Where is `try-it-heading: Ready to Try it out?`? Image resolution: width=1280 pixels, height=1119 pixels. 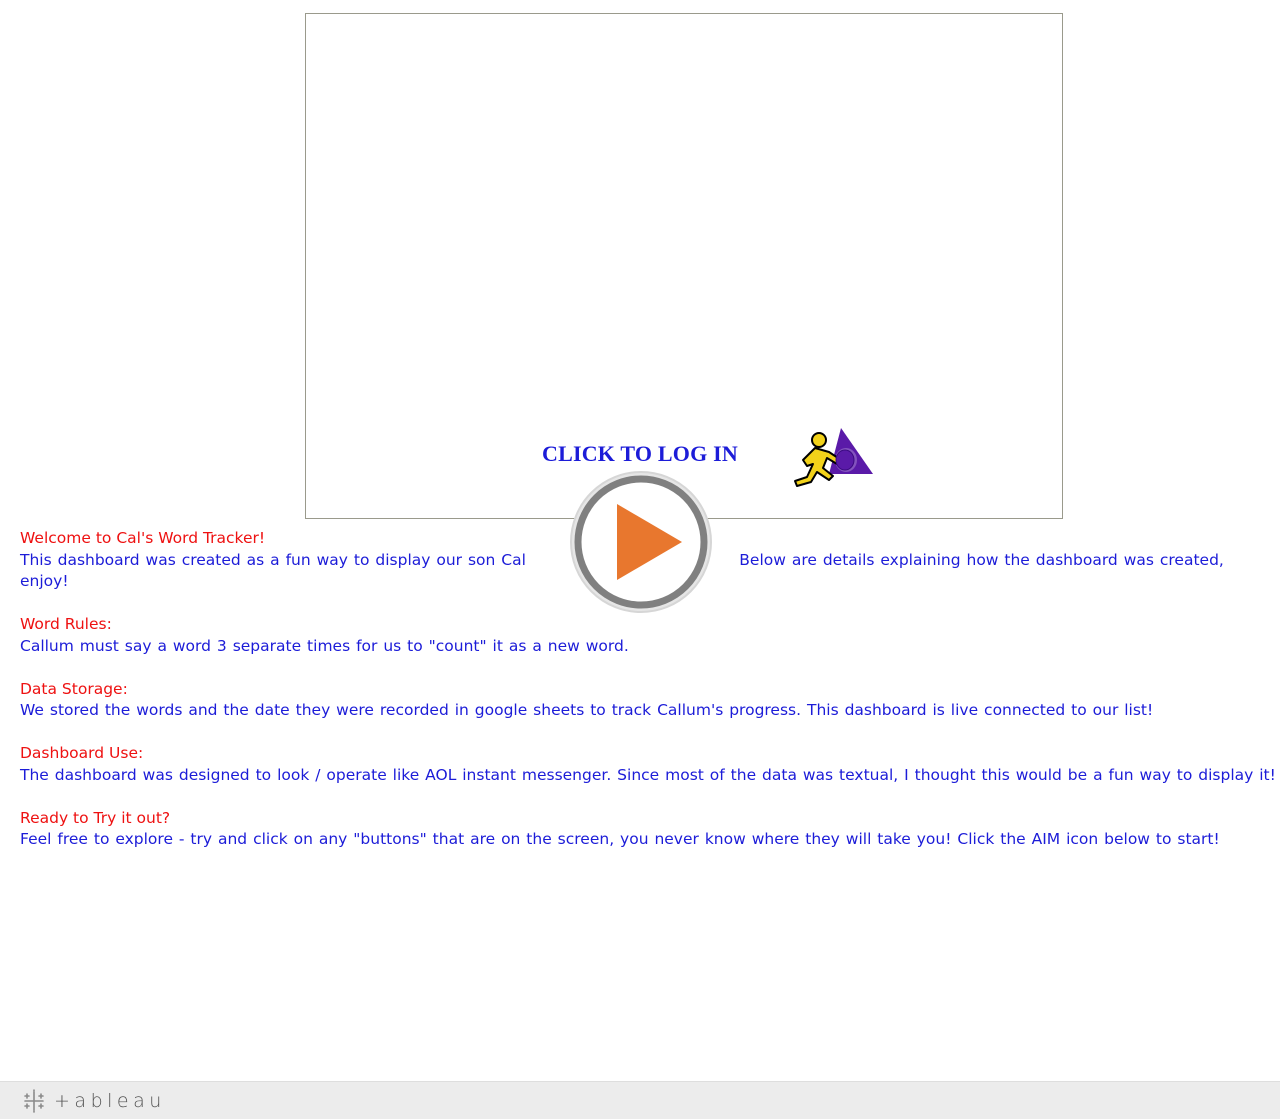
try-it-heading: Ready to Try it out? is located at coordinates (95, 817).